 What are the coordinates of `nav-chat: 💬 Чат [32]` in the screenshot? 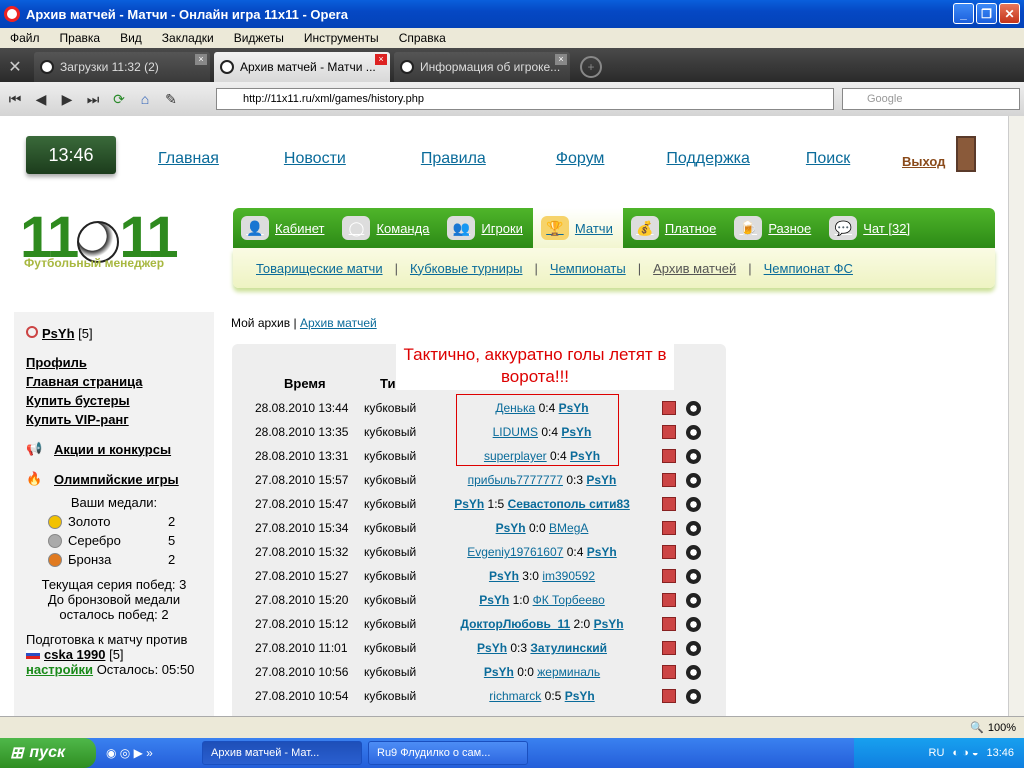 It's located at (870, 228).